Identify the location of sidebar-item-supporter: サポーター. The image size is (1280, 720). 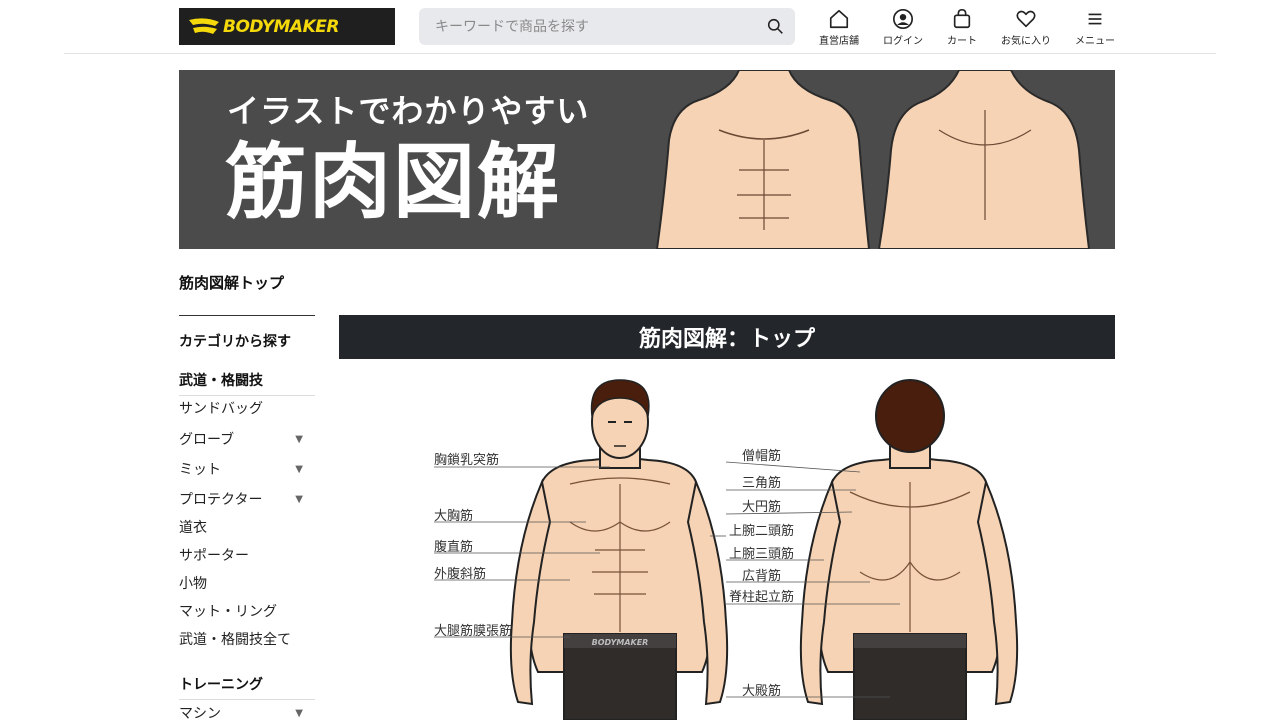
(241, 555).